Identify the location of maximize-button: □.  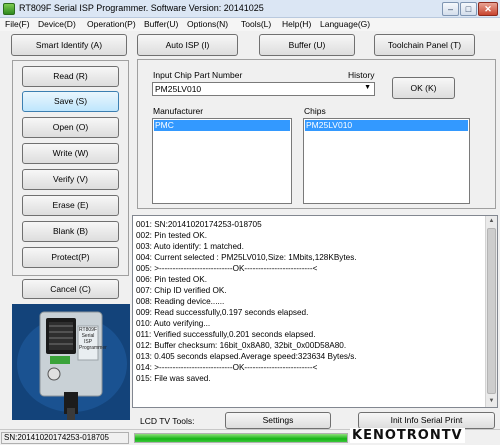
(468, 9).